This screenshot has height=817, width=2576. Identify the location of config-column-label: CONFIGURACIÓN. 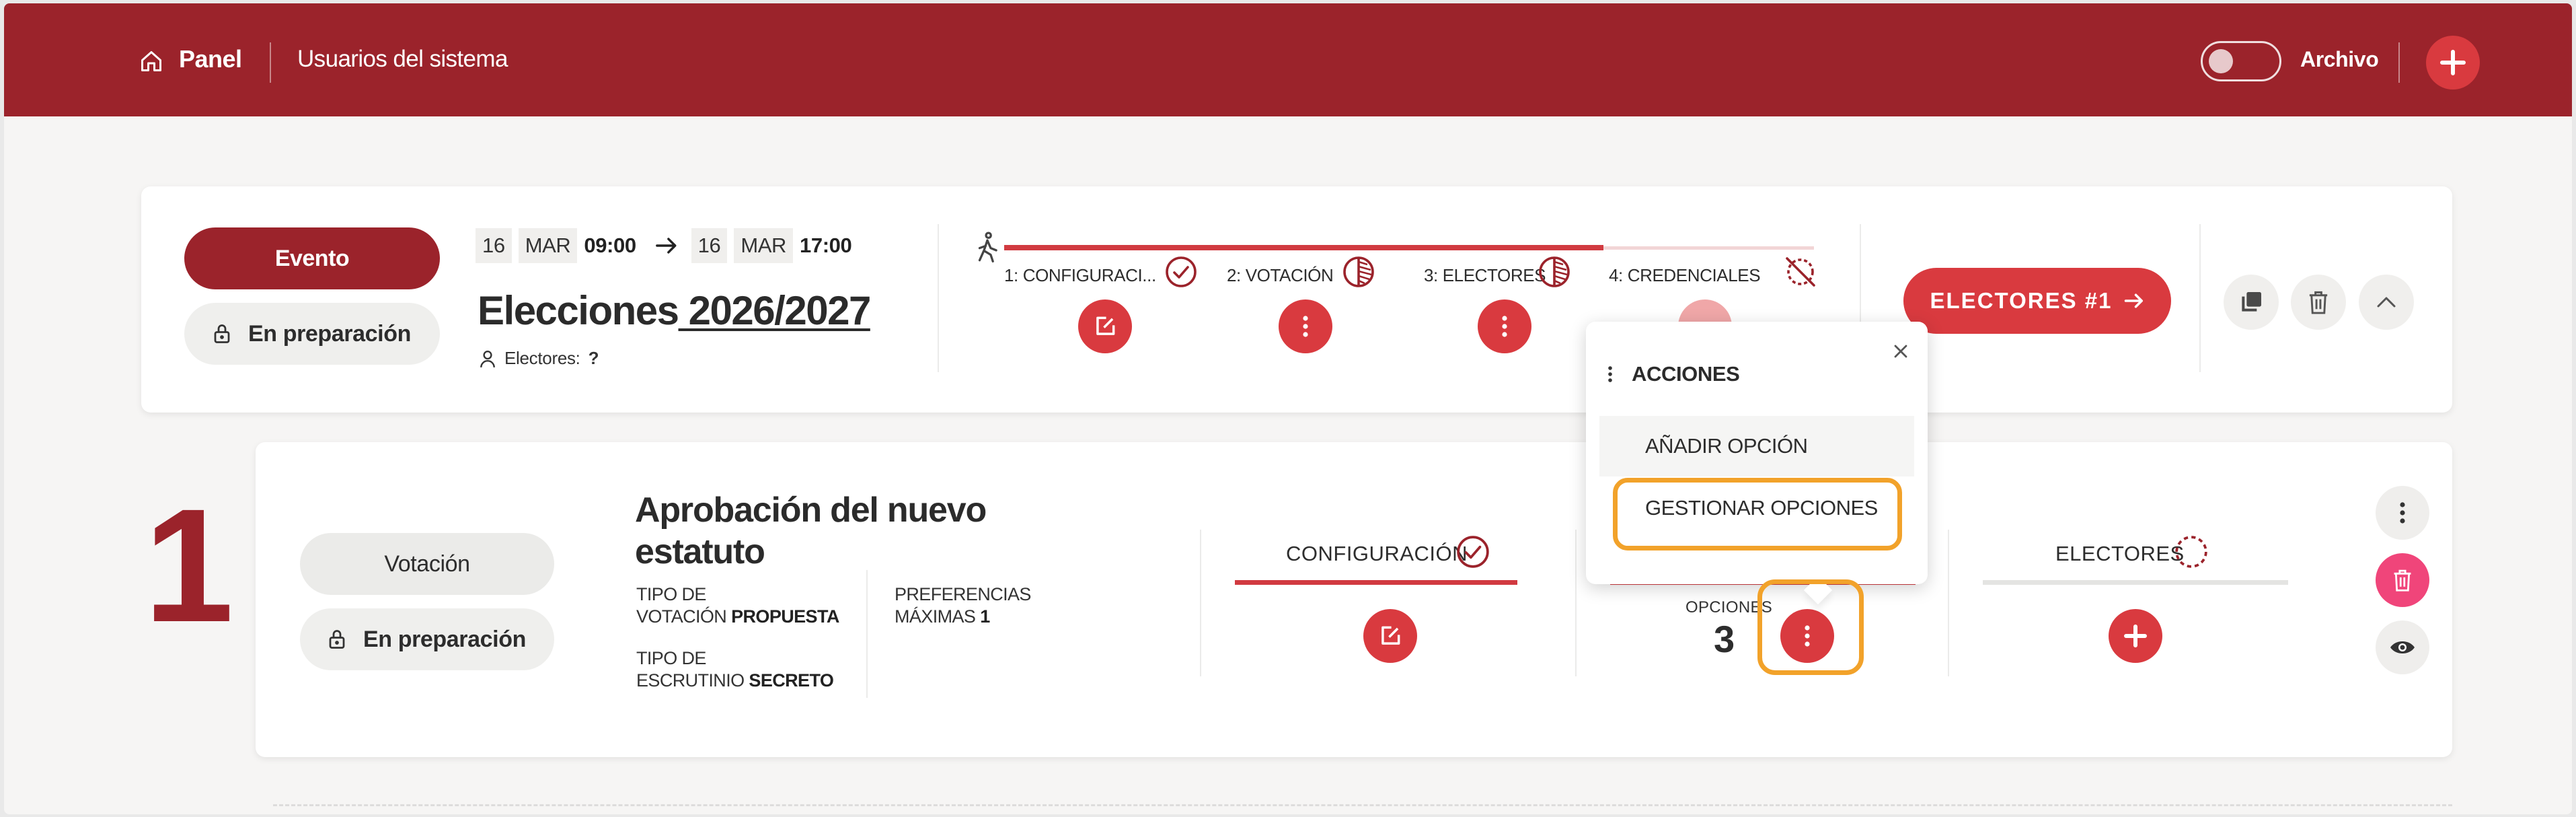
(1377, 554).